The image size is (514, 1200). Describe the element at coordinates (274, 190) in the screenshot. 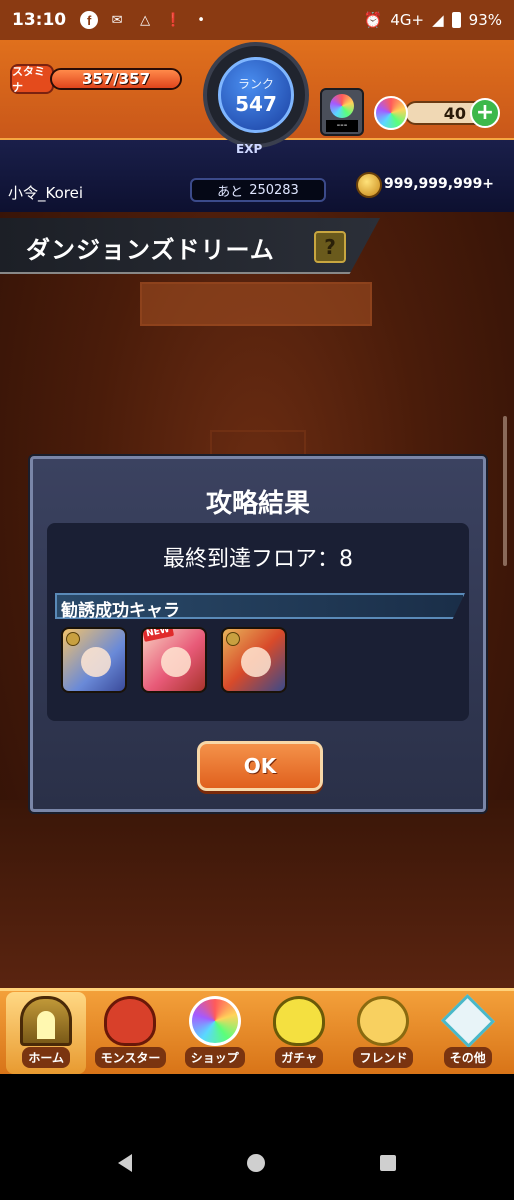

I see `exp-value: 250283` at that location.